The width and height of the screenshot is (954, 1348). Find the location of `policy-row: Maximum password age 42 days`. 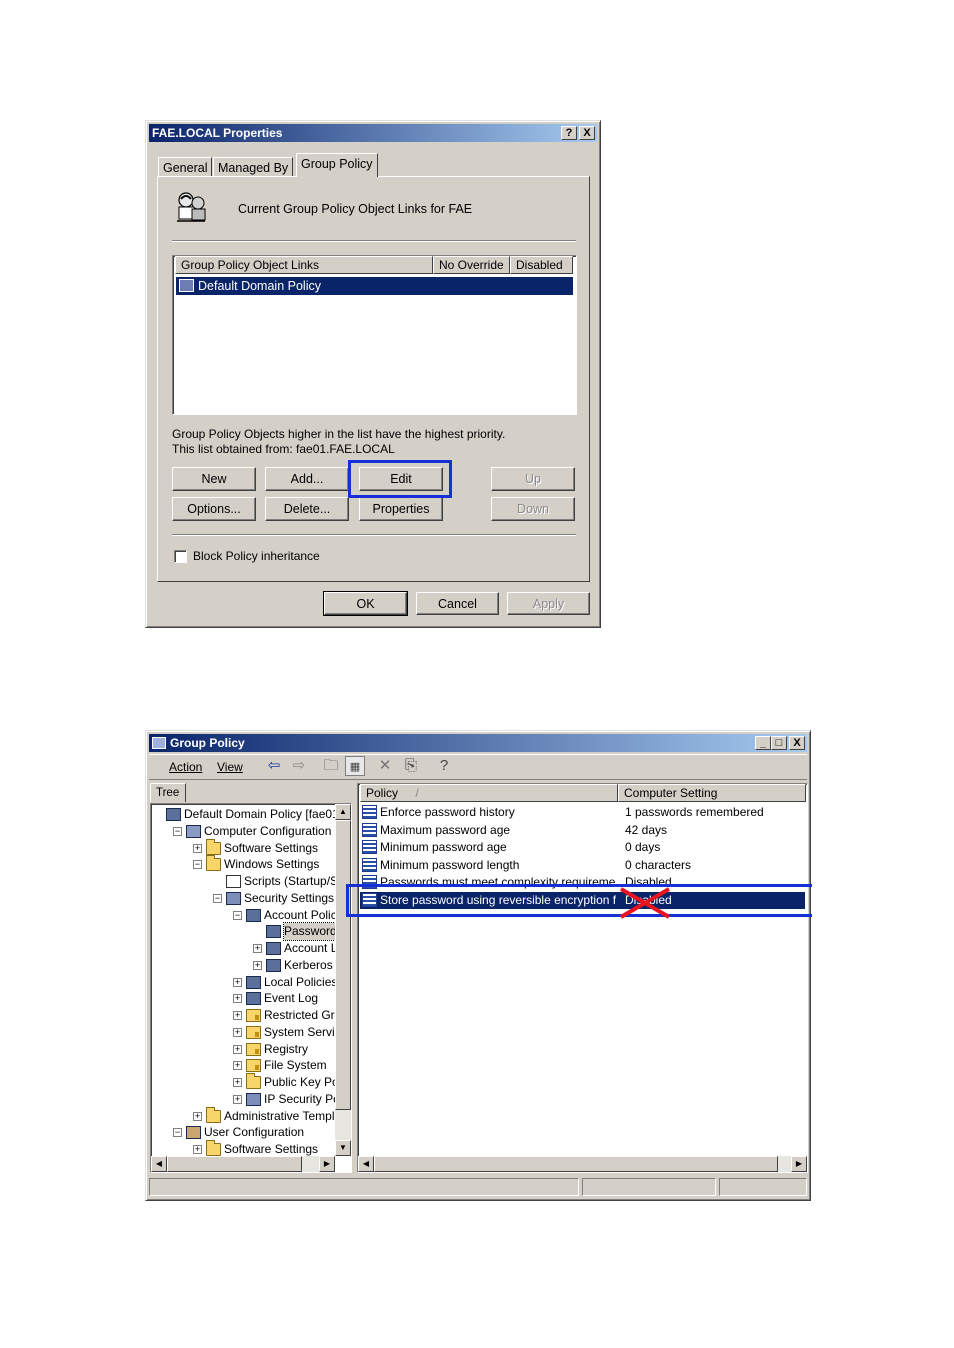

policy-row: Maximum password age 42 days is located at coordinates (582, 830).